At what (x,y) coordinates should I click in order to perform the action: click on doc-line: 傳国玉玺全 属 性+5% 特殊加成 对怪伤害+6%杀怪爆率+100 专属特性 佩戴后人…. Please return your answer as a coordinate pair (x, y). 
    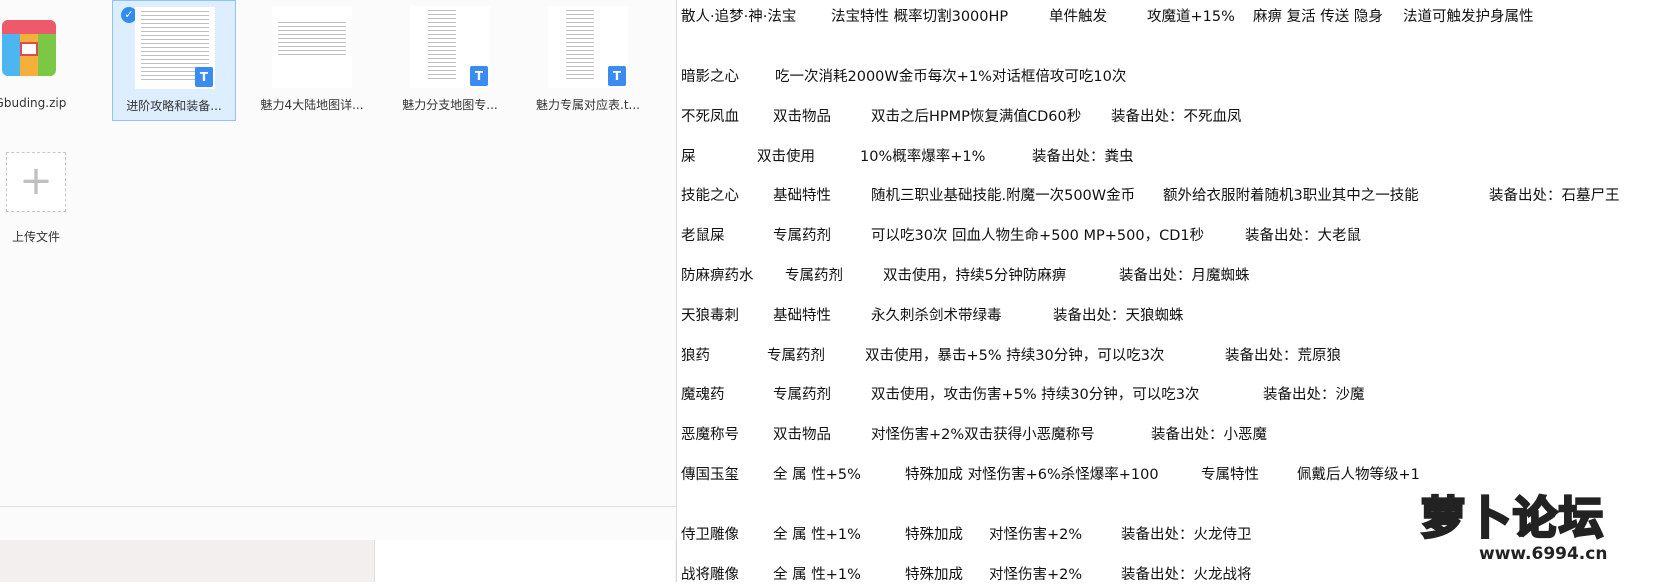
    Looking at the image, I should click on (1050, 475).